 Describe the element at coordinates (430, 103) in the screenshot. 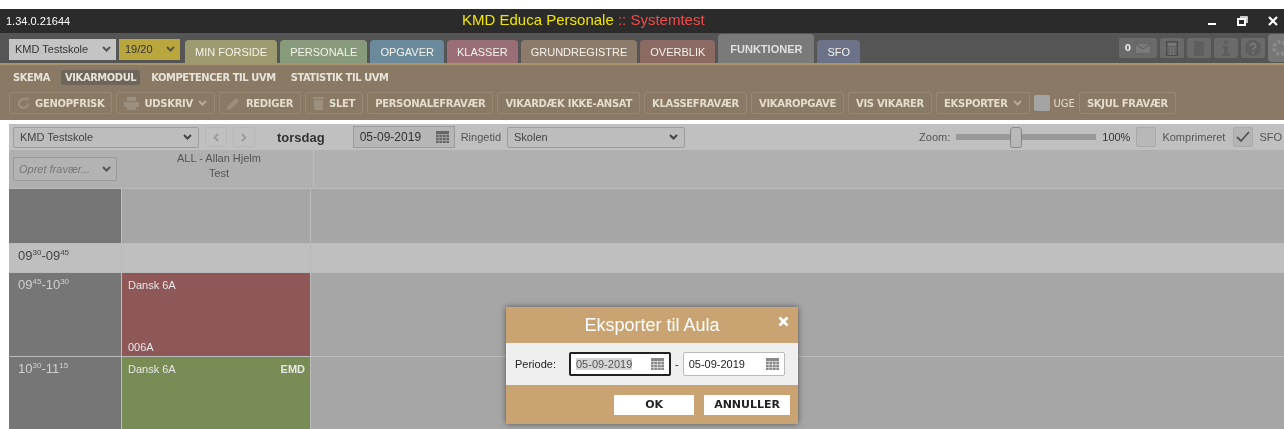

I see `toolbar-button: PERSONALEFRAVÆR` at that location.